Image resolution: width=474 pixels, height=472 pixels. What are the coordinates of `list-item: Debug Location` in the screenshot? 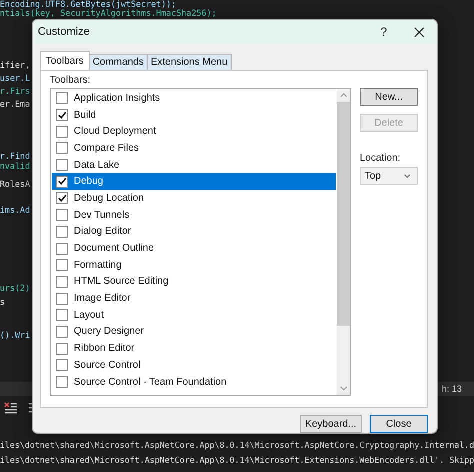 It's located at (194, 198).